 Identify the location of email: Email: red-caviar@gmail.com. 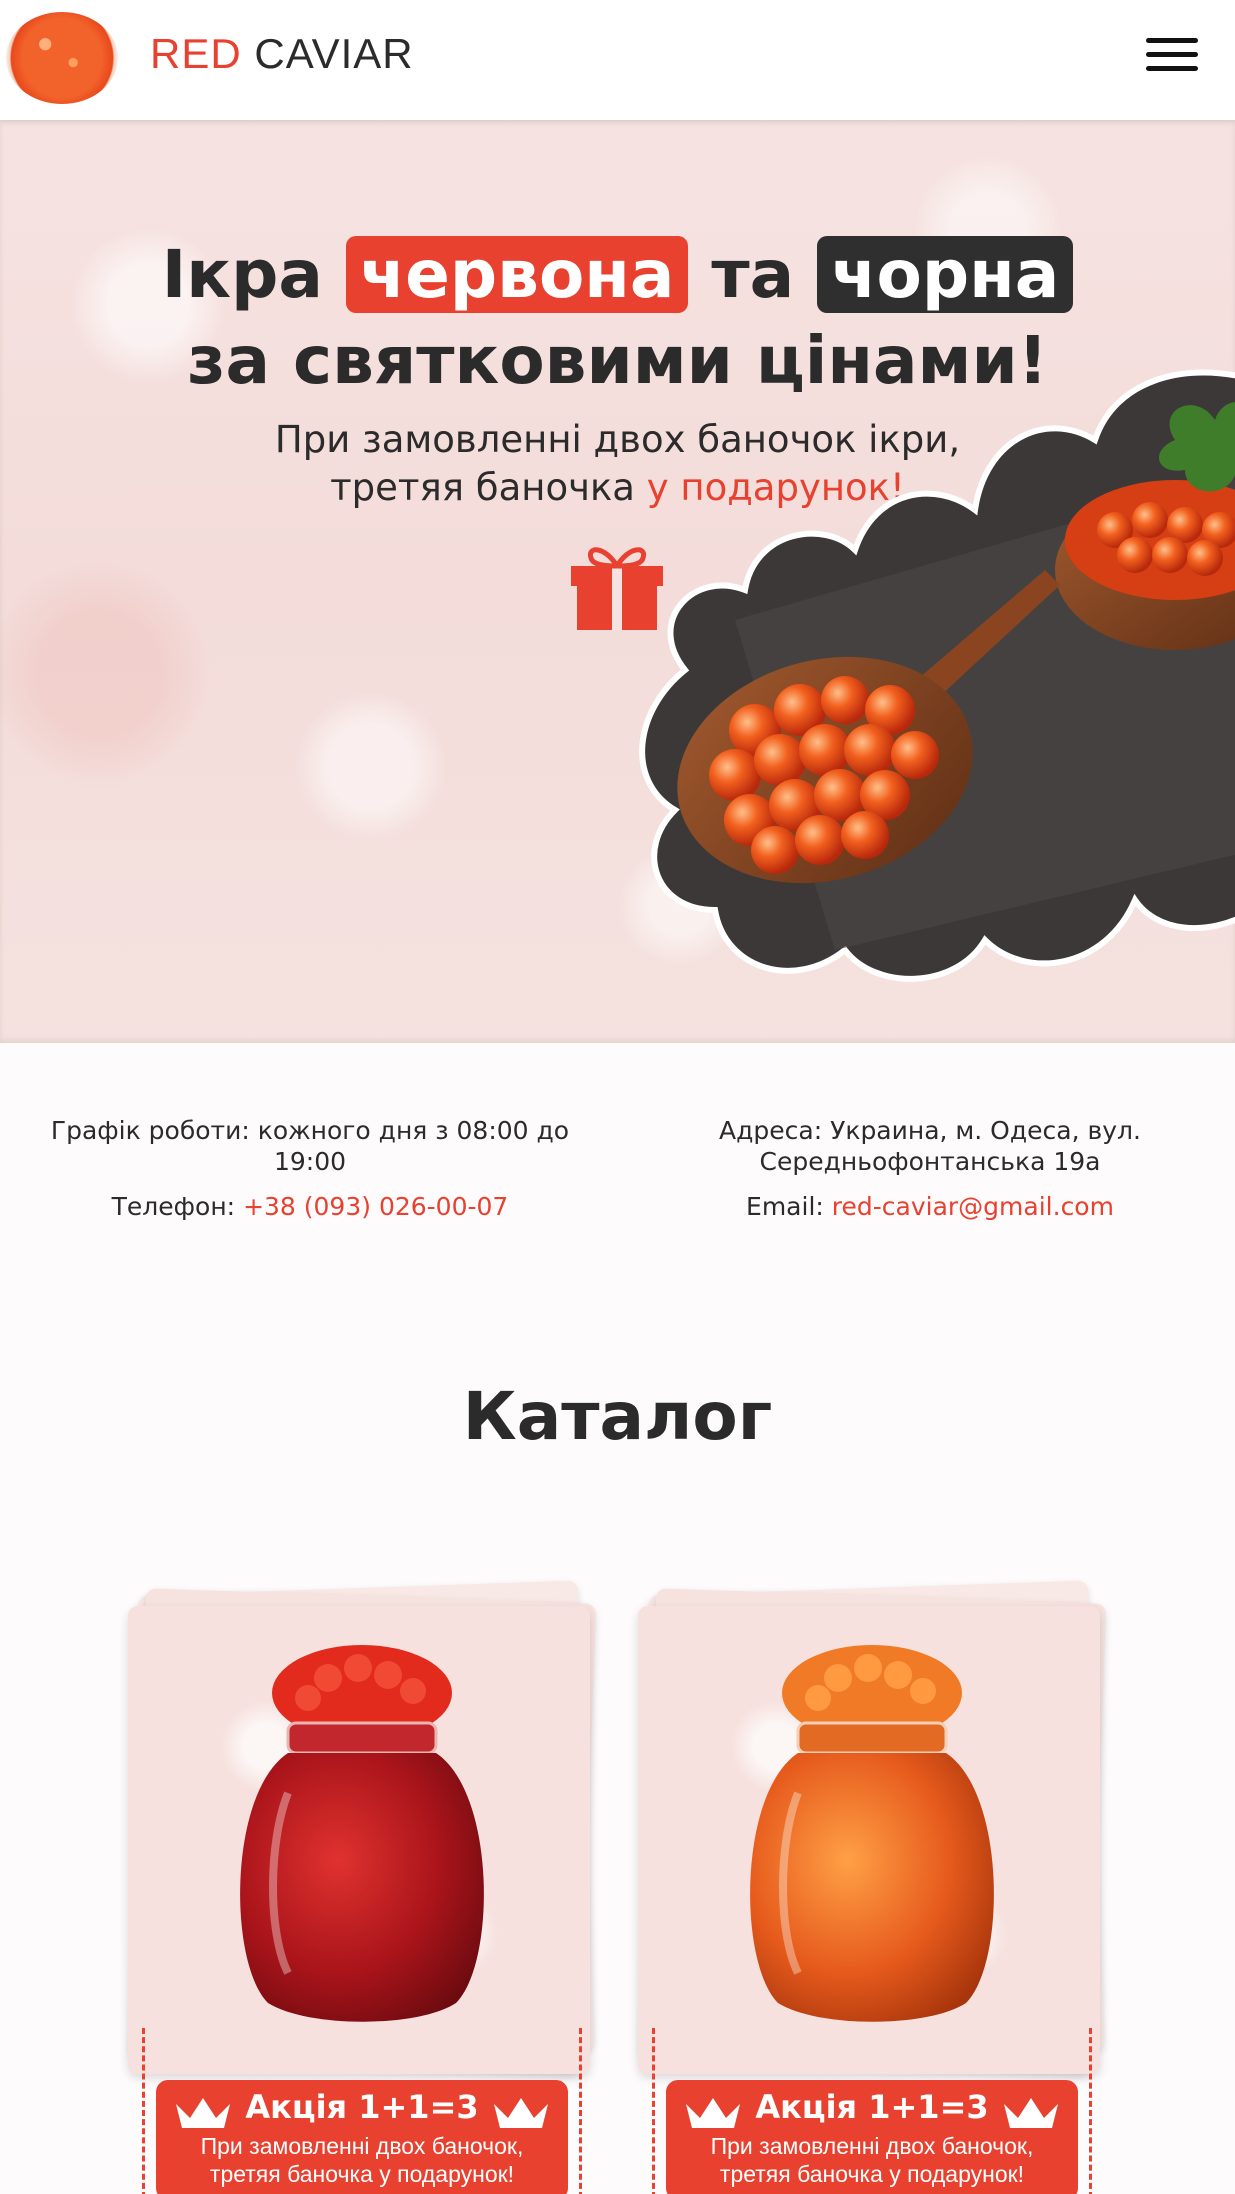
(930, 1206).